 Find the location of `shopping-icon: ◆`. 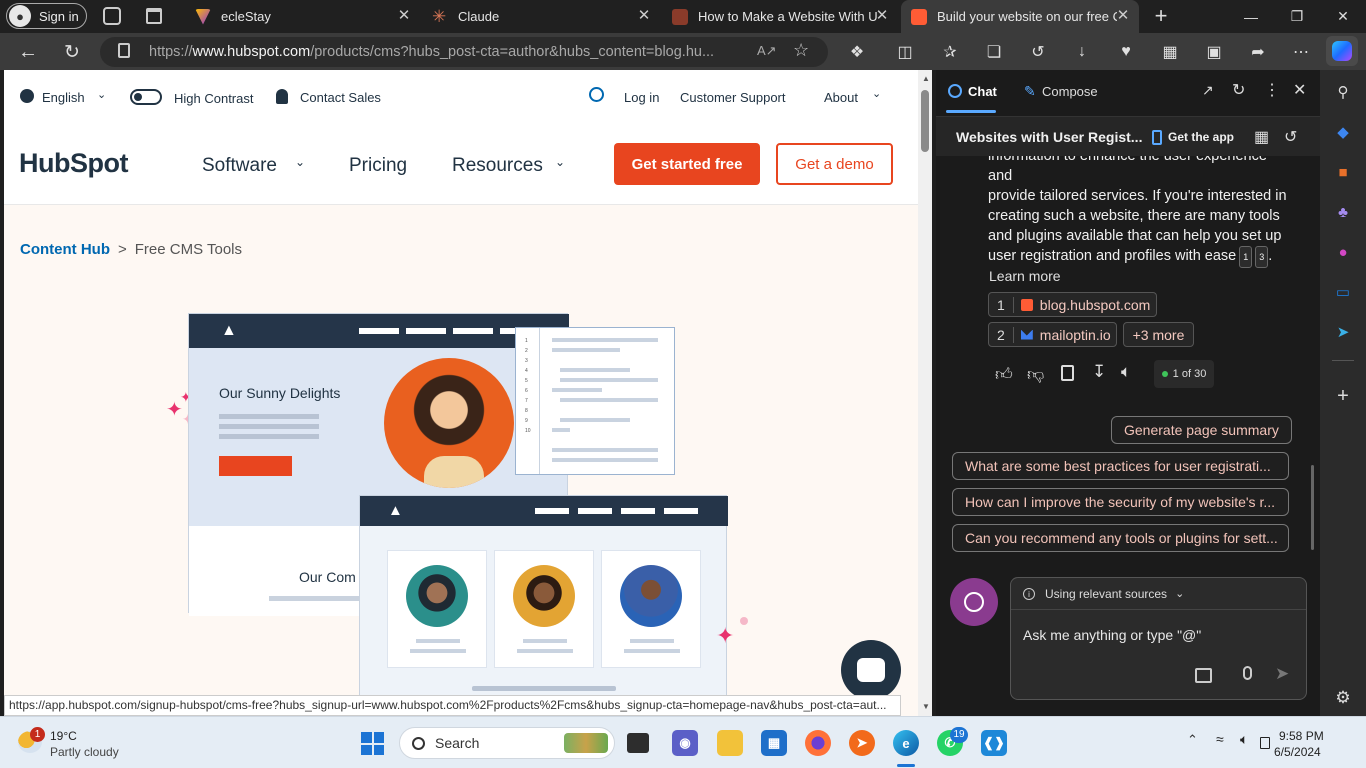

shopping-icon: ◆ is located at coordinates (1343, 132).